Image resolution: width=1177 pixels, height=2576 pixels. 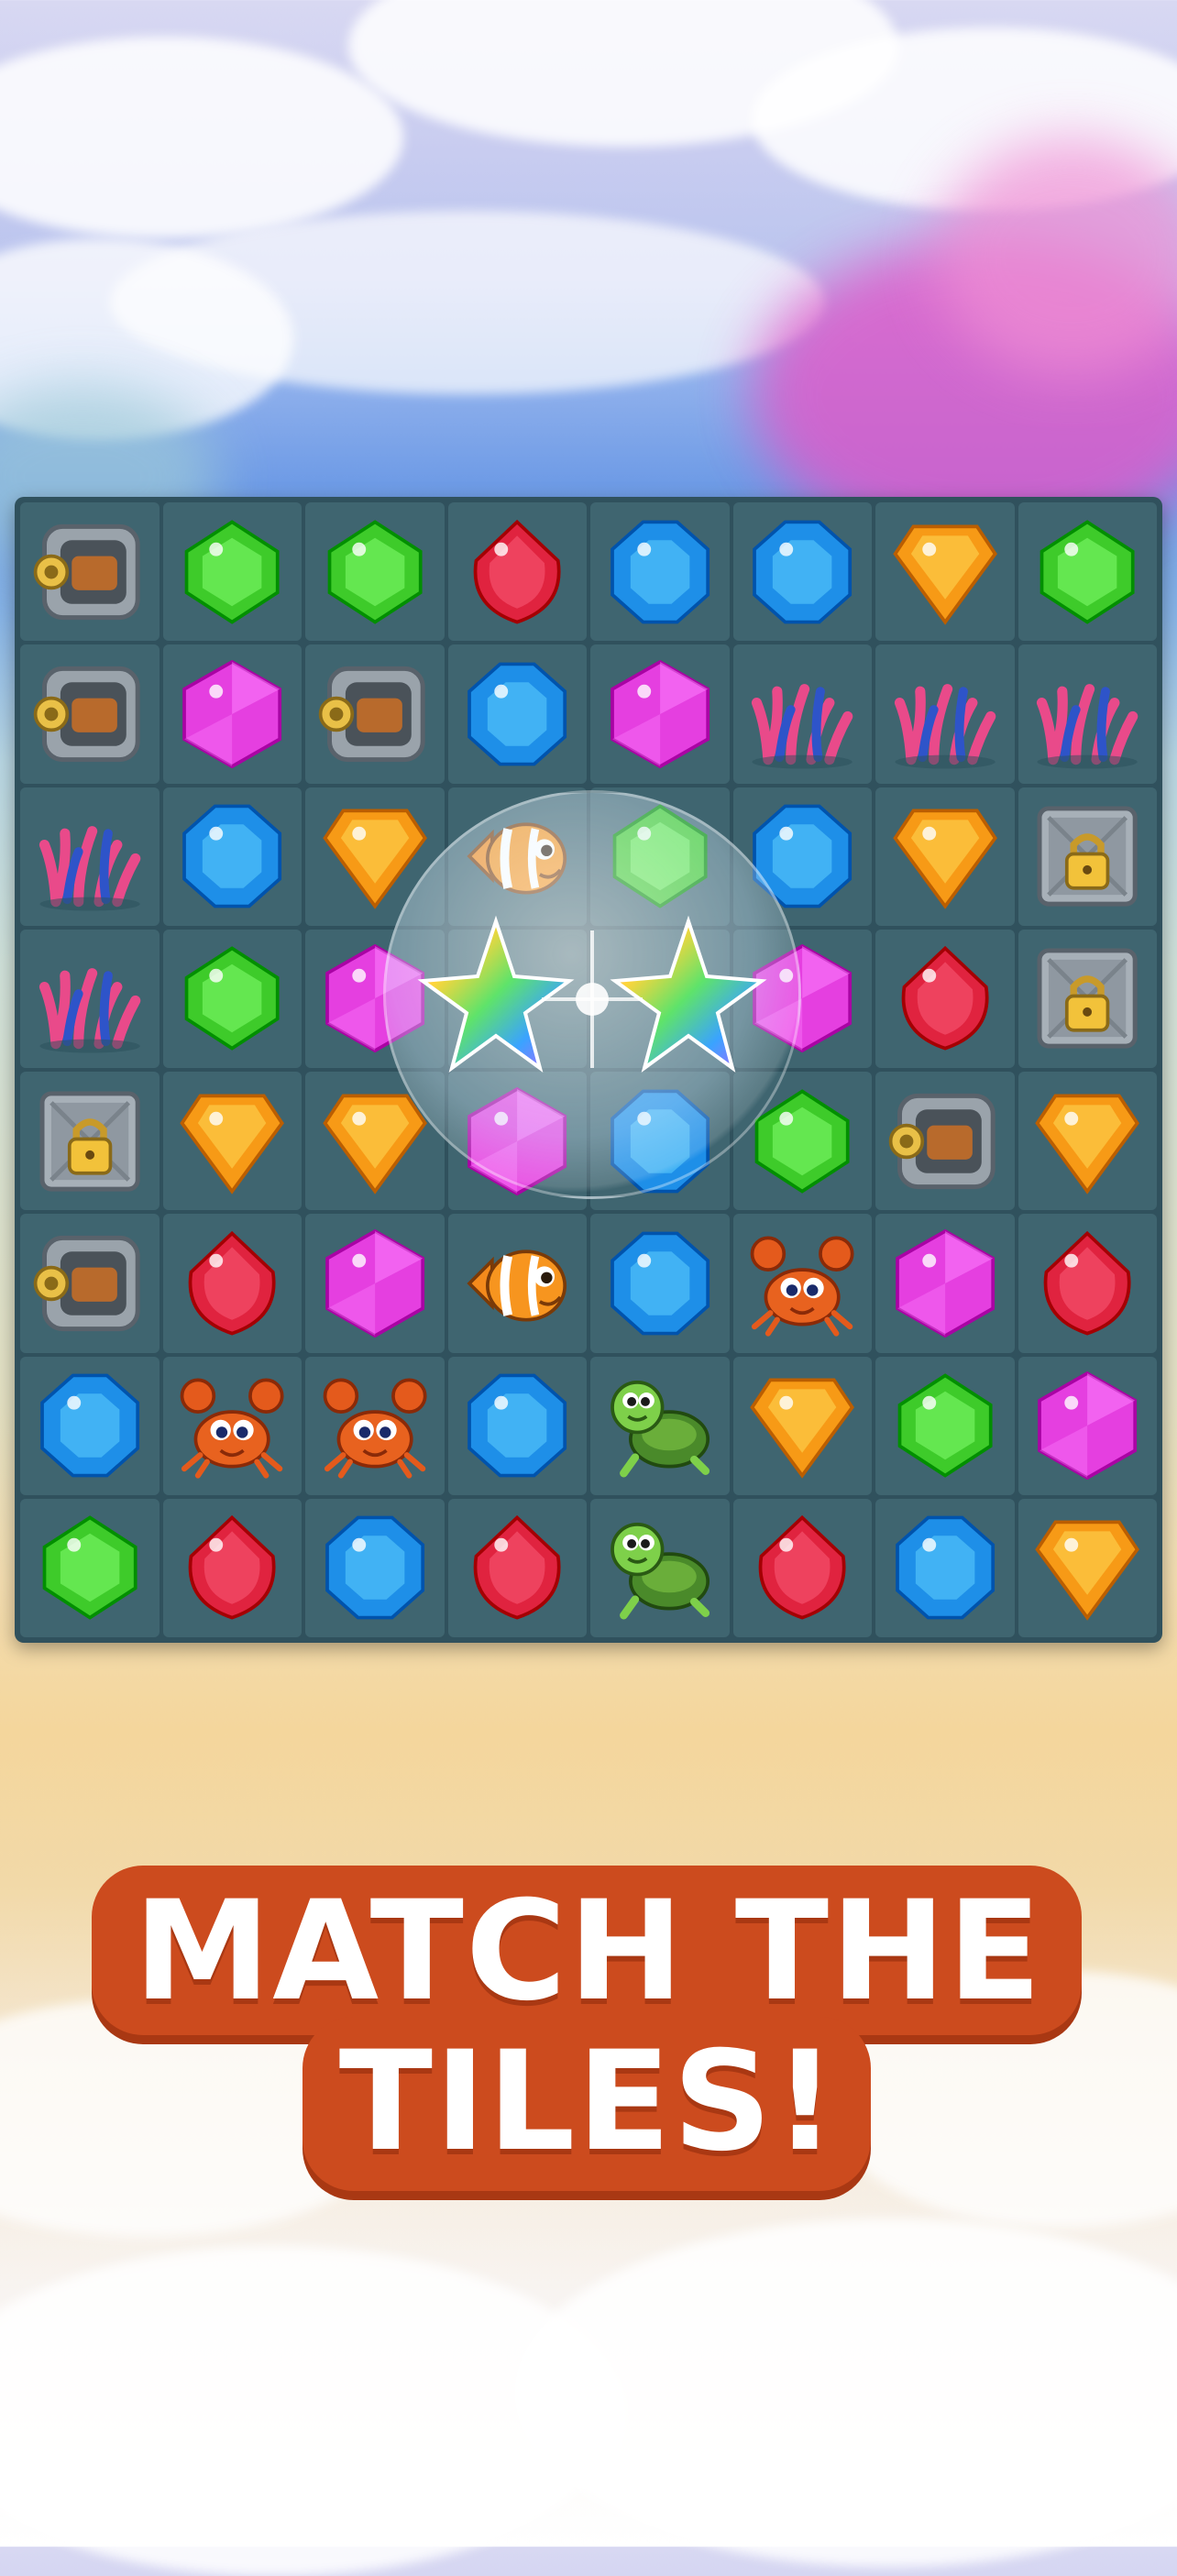 I want to click on headline-line-2: TILES!, so click(x=588, y=2102).